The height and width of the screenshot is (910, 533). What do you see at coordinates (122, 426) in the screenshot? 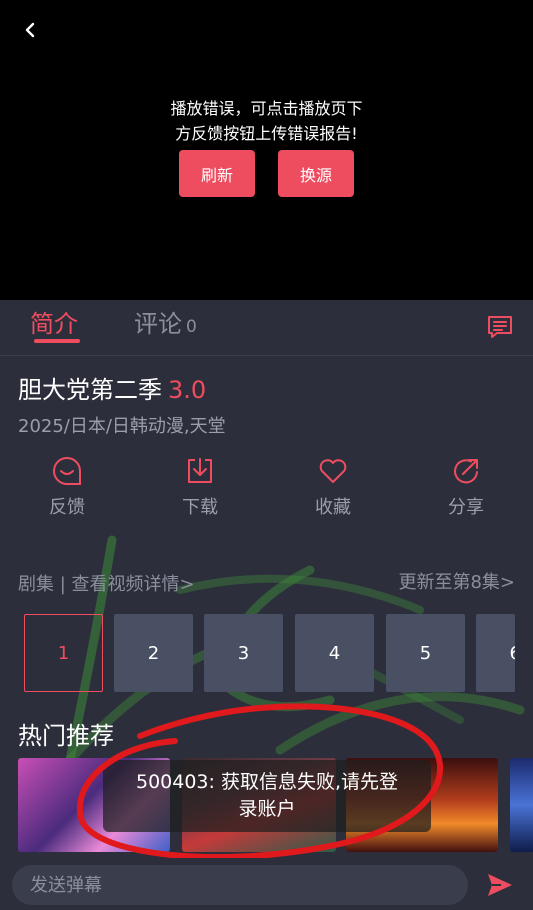
I see `video-meta: 2025/日本/日韩动漫,天堂` at bounding box center [122, 426].